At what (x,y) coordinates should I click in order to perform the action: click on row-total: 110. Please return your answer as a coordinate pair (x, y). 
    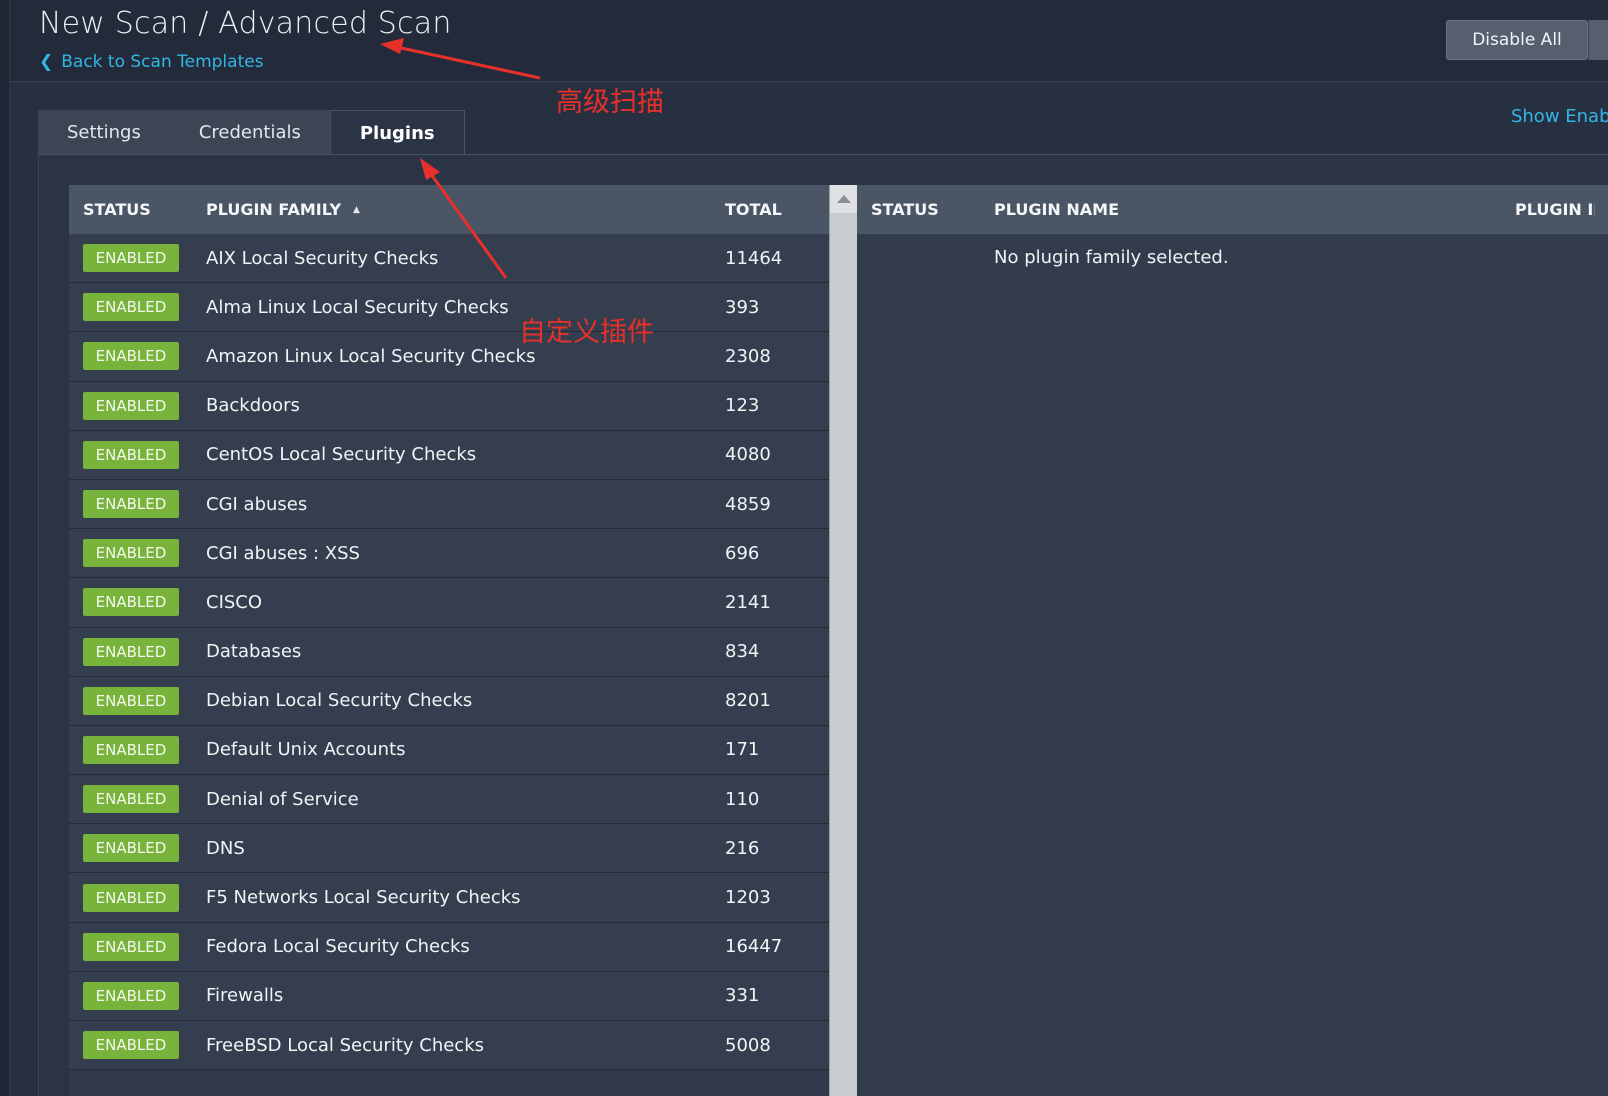
    Looking at the image, I should click on (742, 799).